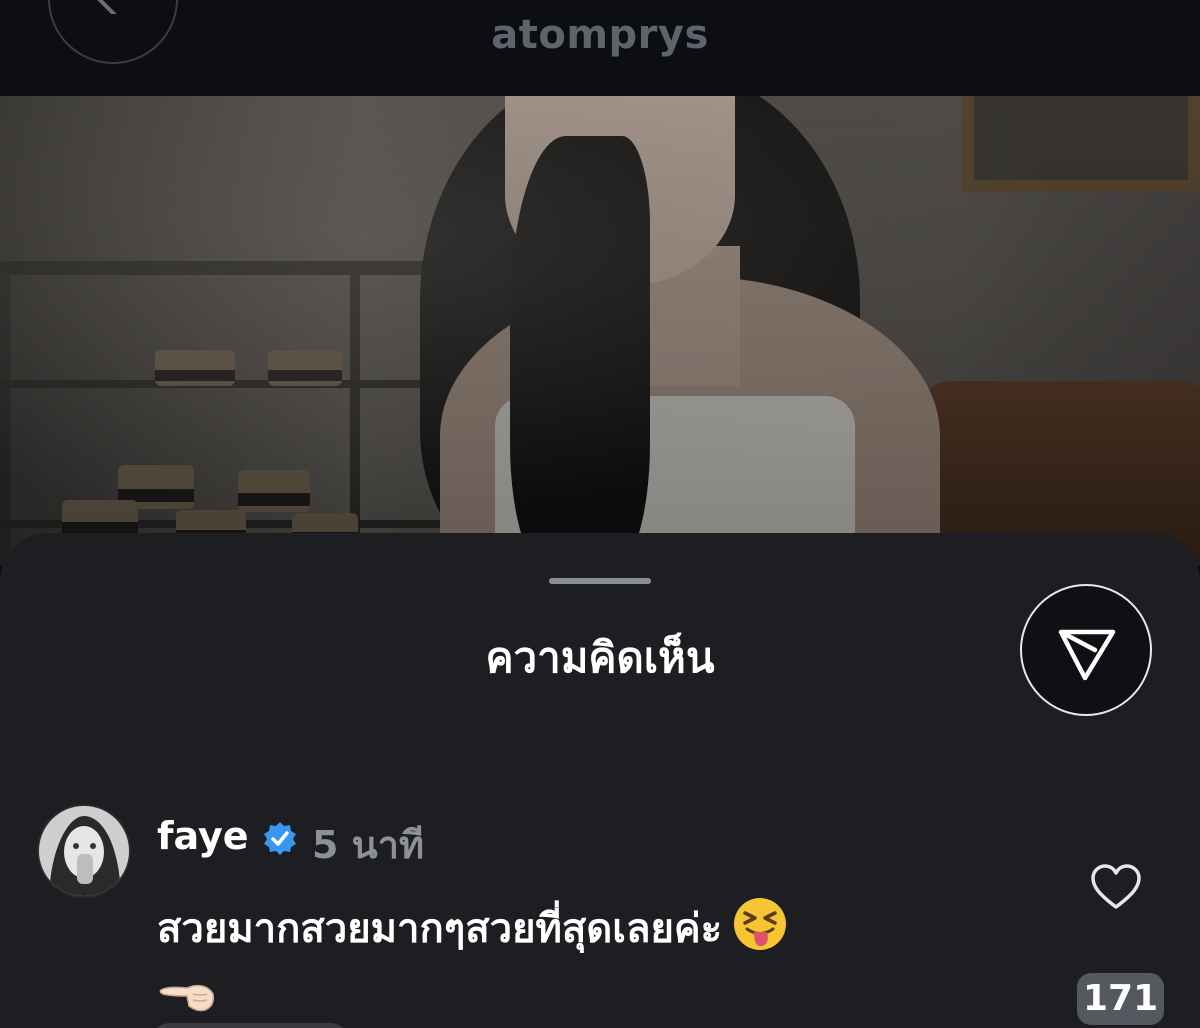 The width and height of the screenshot is (1200, 1028). I want to click on share-button, so click(1086, 650).